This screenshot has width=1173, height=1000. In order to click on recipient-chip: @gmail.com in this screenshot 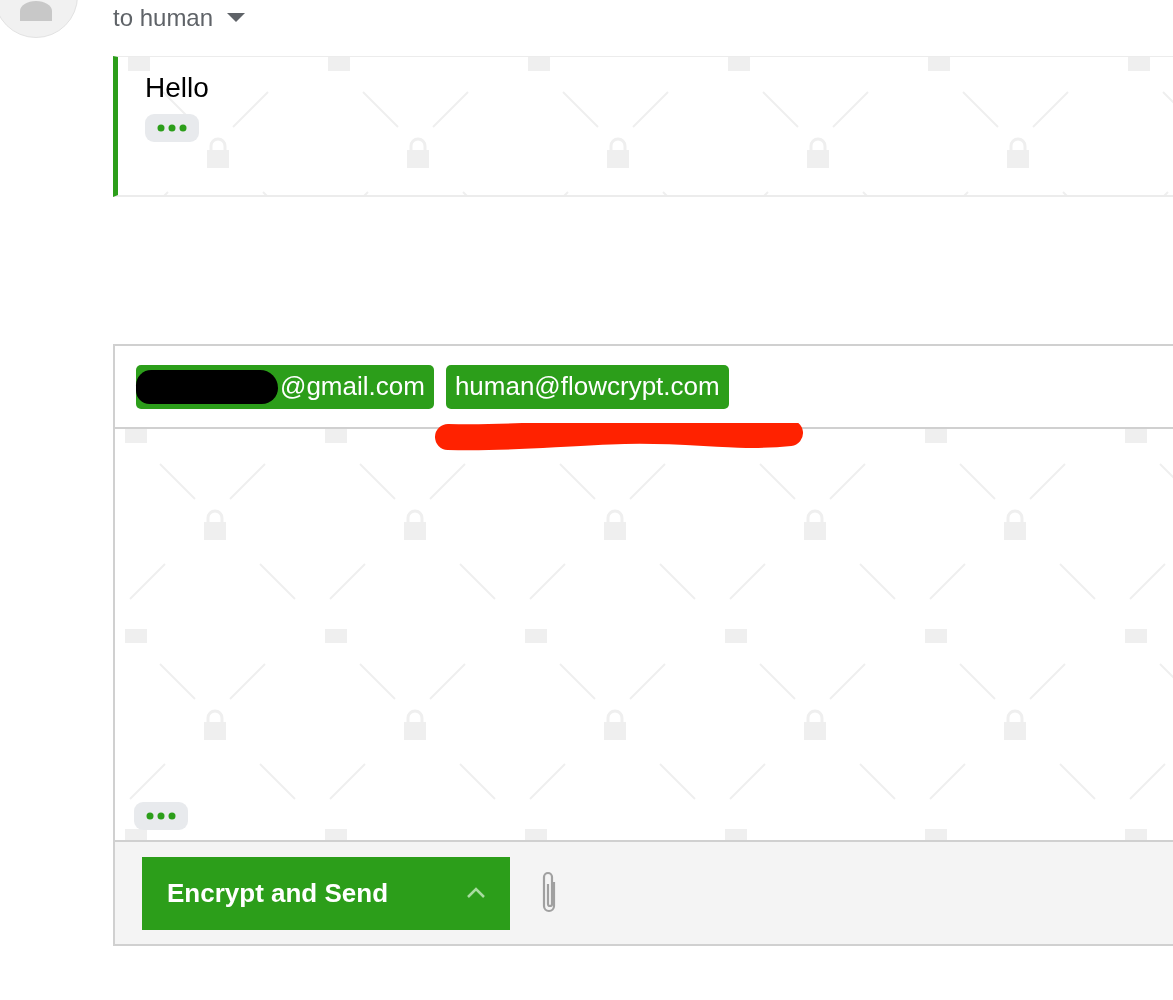, I will do `click(285, 386)`.